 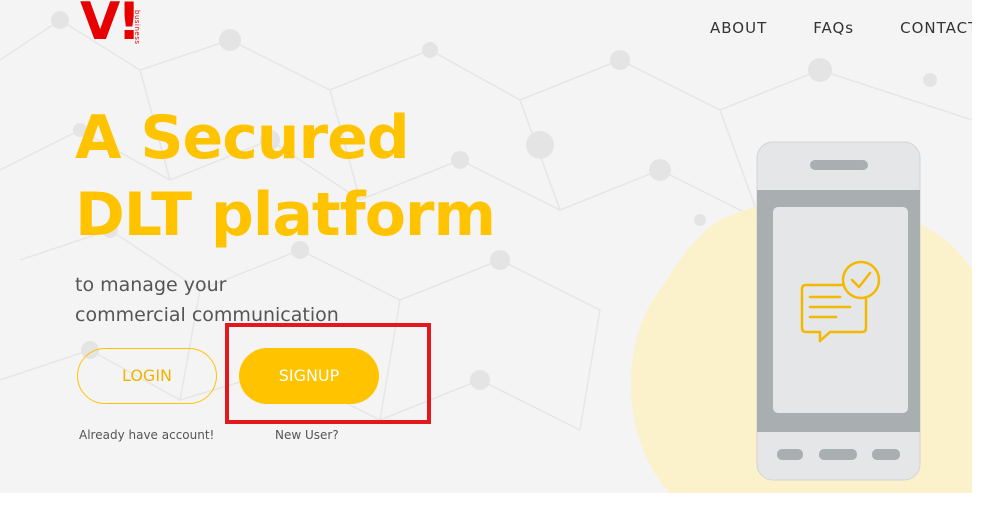 I want to click on subtext-line-1: to manage your, so click(x=151, y=285).